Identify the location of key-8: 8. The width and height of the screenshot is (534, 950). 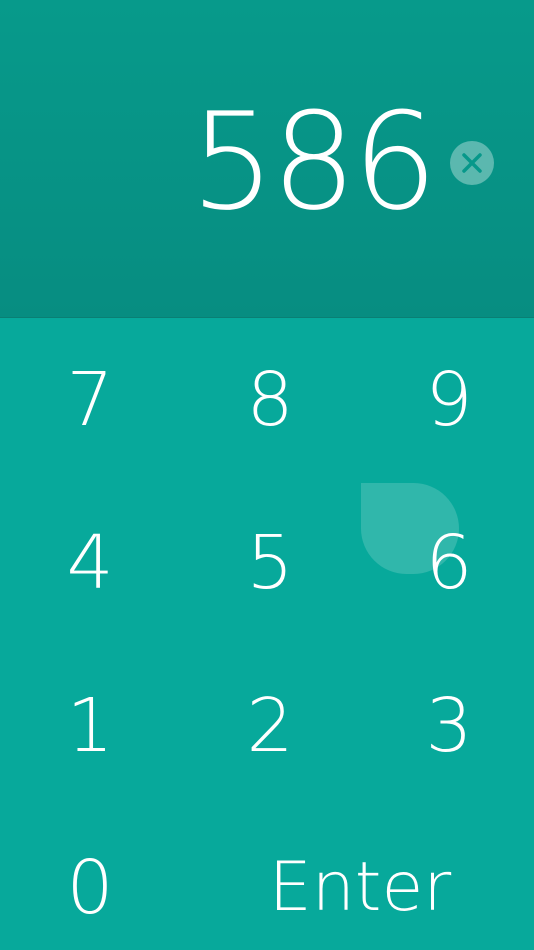
(270, 400).